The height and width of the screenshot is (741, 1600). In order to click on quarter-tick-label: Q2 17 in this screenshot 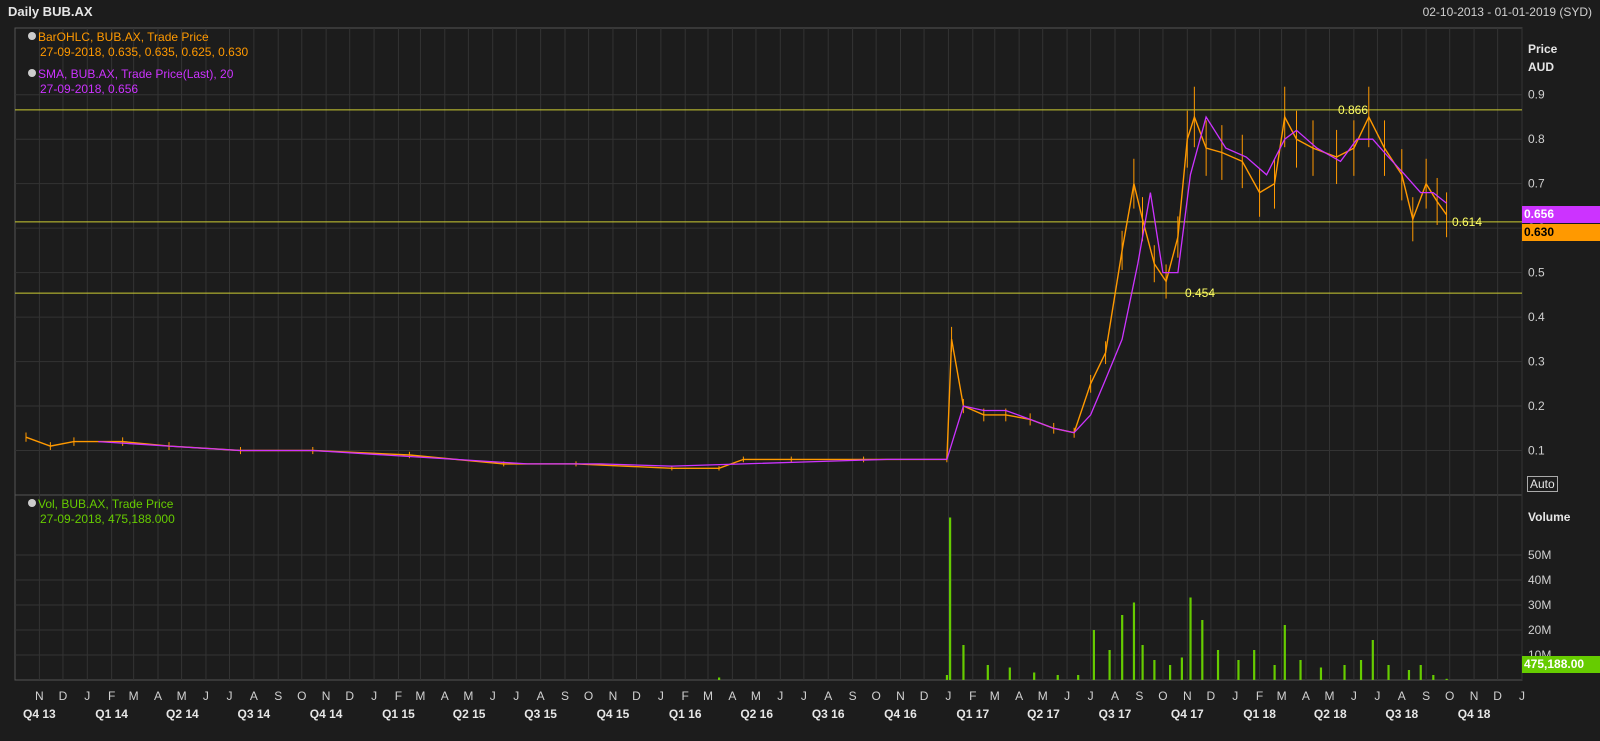, I will do `click(1043, 714)`.